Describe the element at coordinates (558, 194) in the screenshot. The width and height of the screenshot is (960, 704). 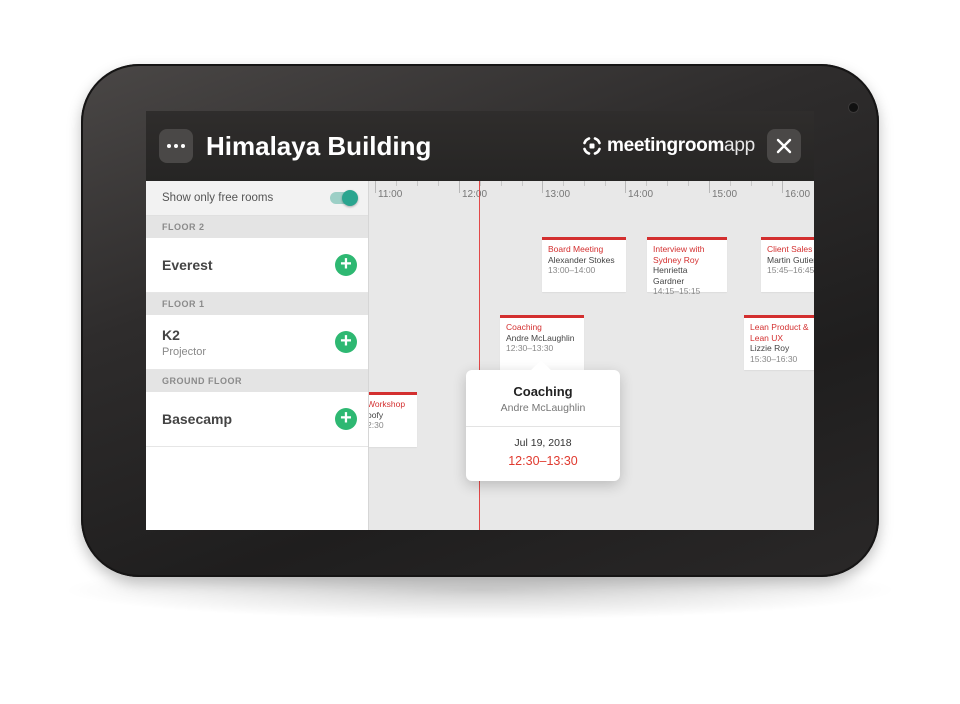
I see `hour-label: 13:00` at that location.